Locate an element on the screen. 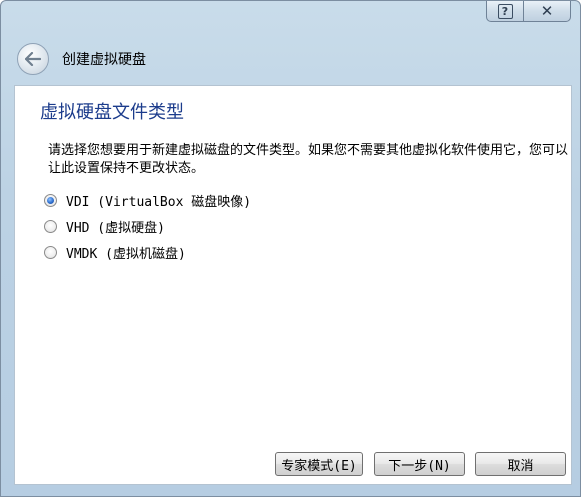  option-vdi: VDI (VirtualBox 磁盘映像) is located at coordinates (147, 200).